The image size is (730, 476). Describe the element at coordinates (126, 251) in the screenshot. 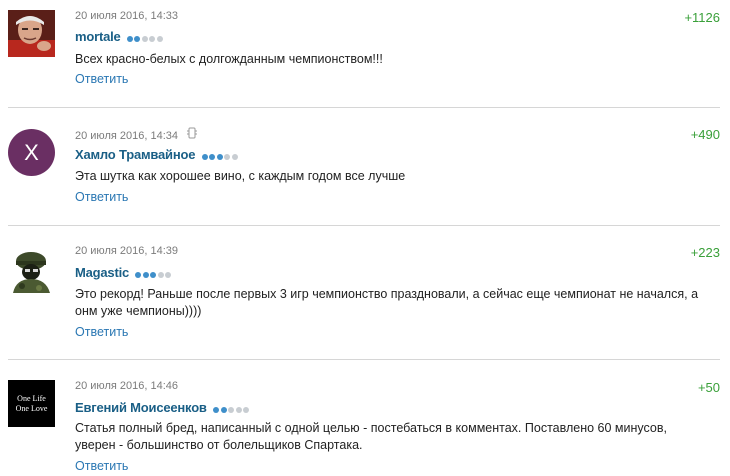

I see `comment-date: 20 июля 2016, 14:39` at that location.